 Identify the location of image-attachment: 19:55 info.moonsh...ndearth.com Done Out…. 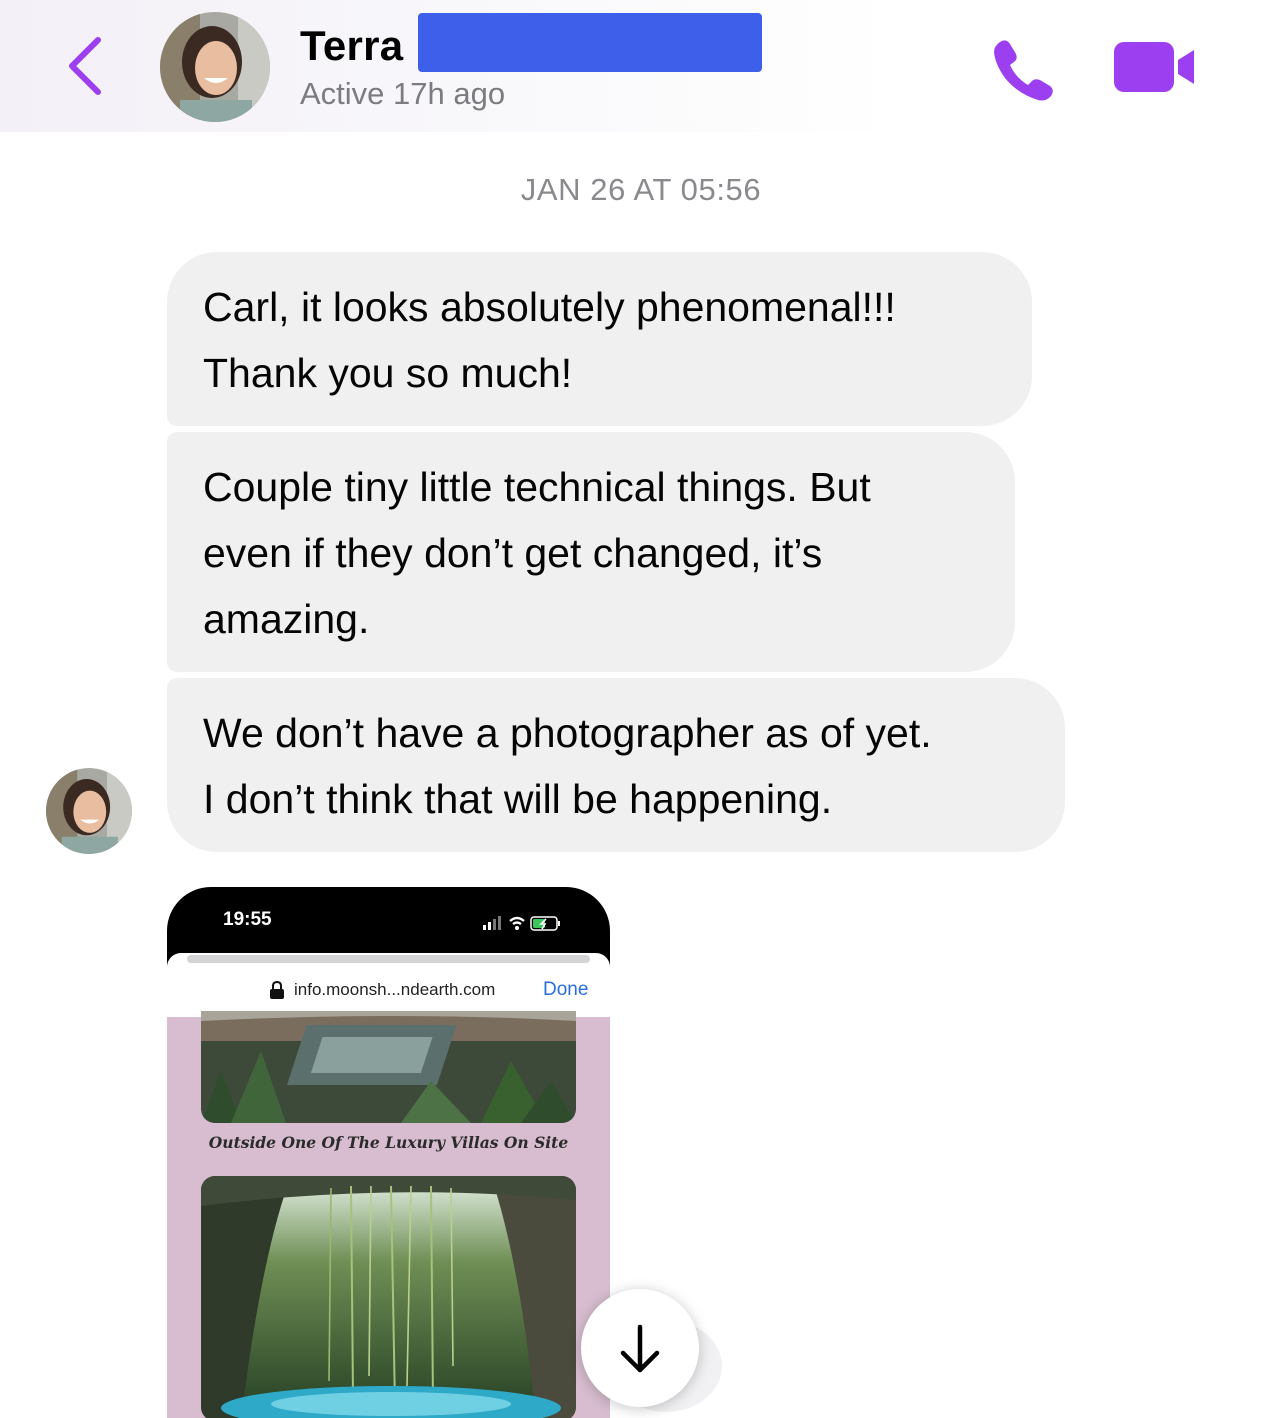
(388, 1152).